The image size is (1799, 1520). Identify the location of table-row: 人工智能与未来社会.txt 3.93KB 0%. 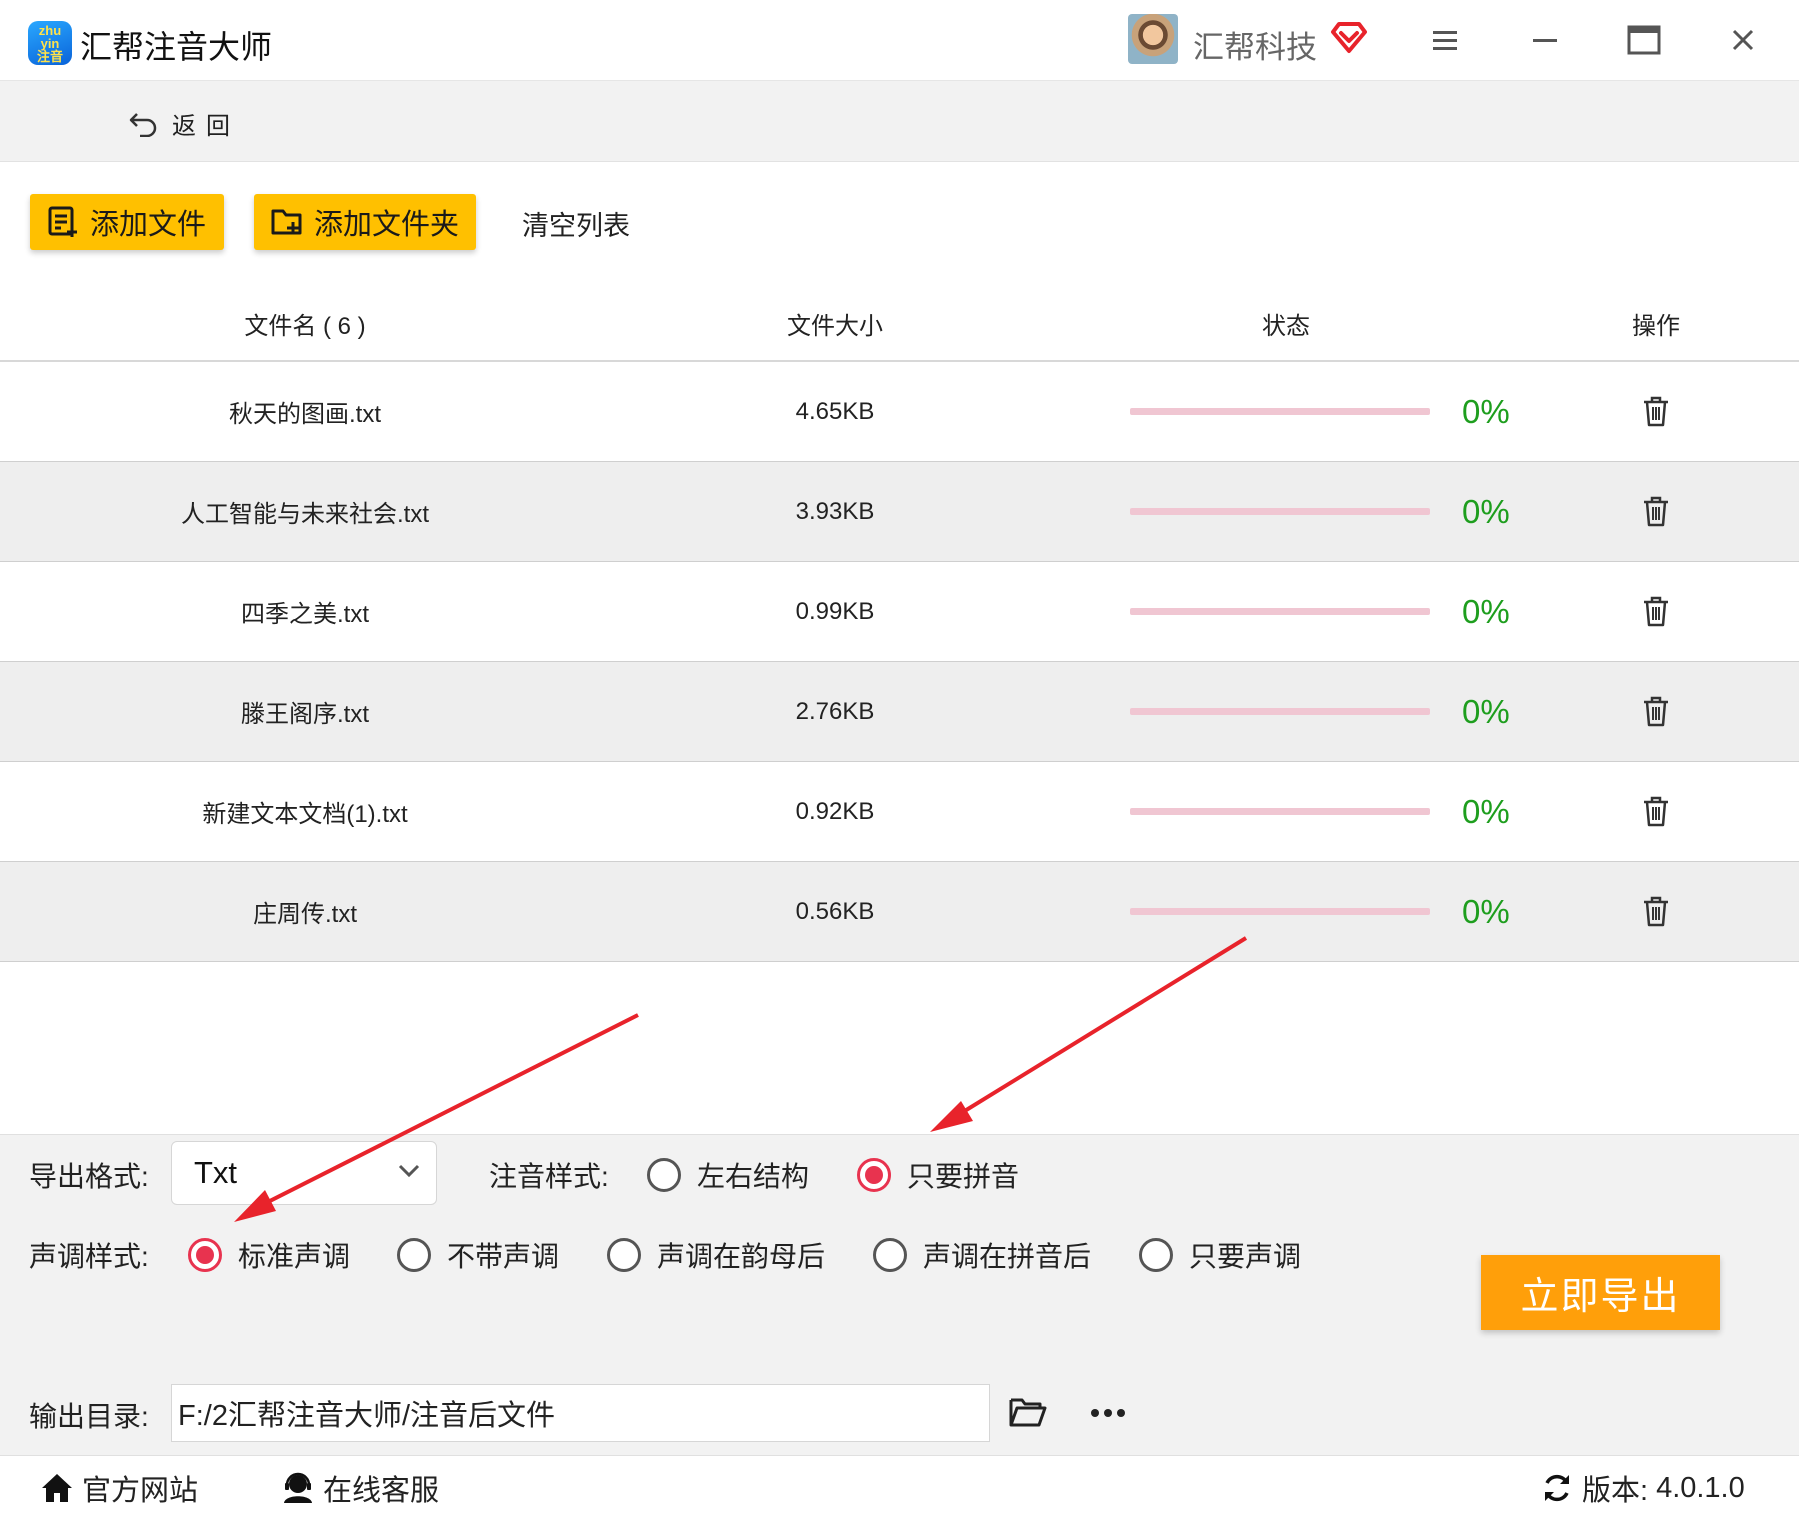
(899, 512).